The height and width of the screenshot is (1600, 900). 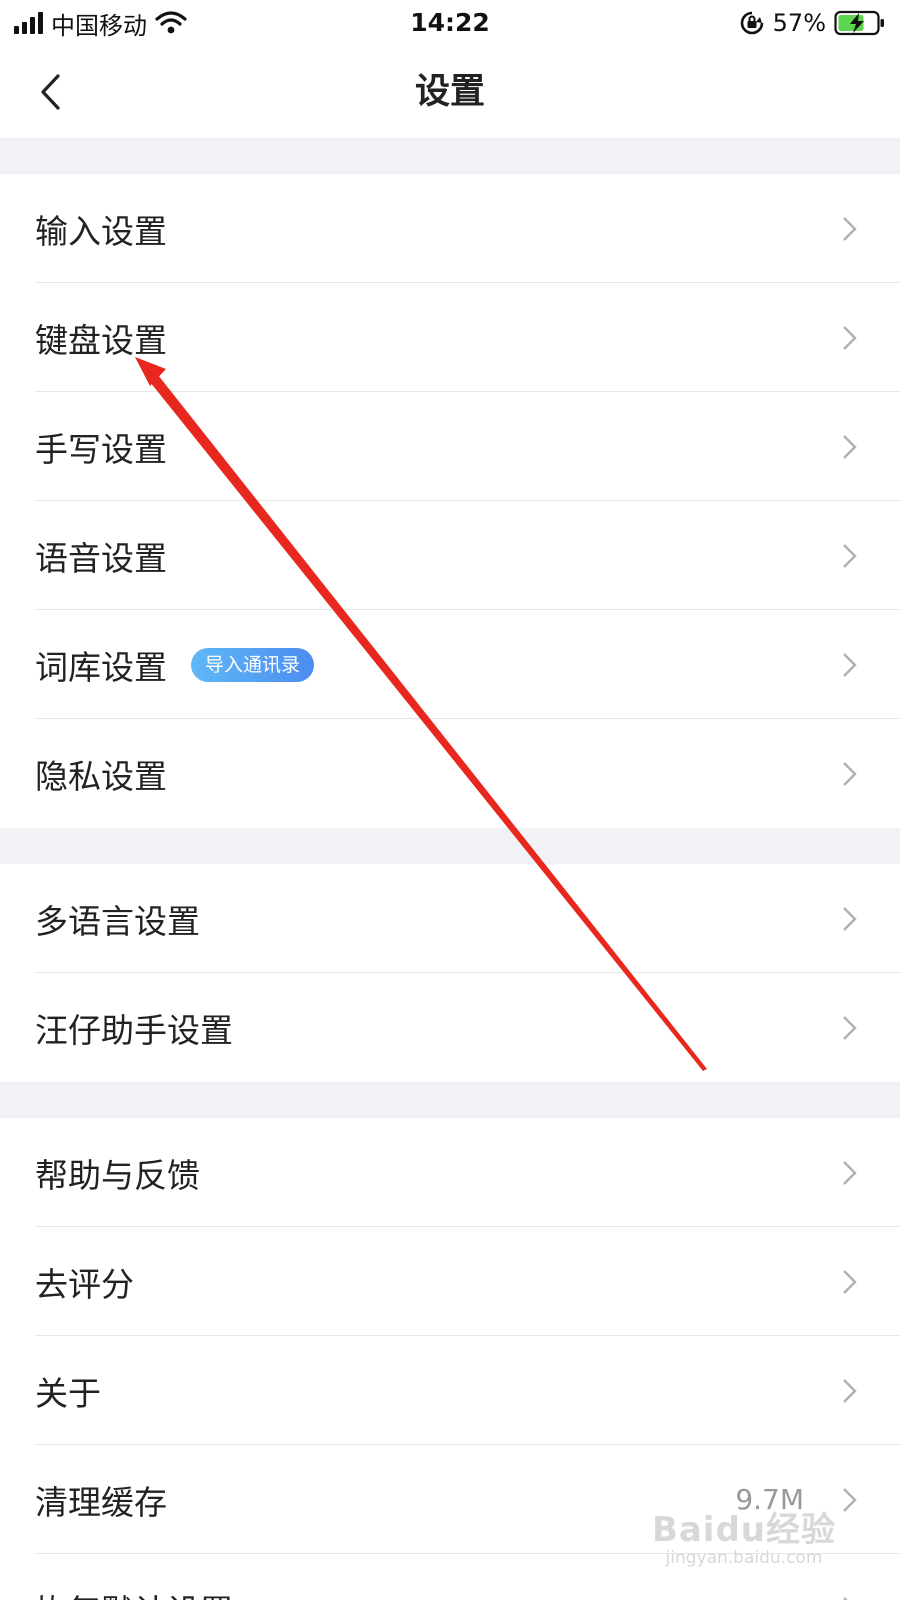 I want to click on settings-group-language: 多语言设置 汪仔助手设置, so click(x=450, y=973).